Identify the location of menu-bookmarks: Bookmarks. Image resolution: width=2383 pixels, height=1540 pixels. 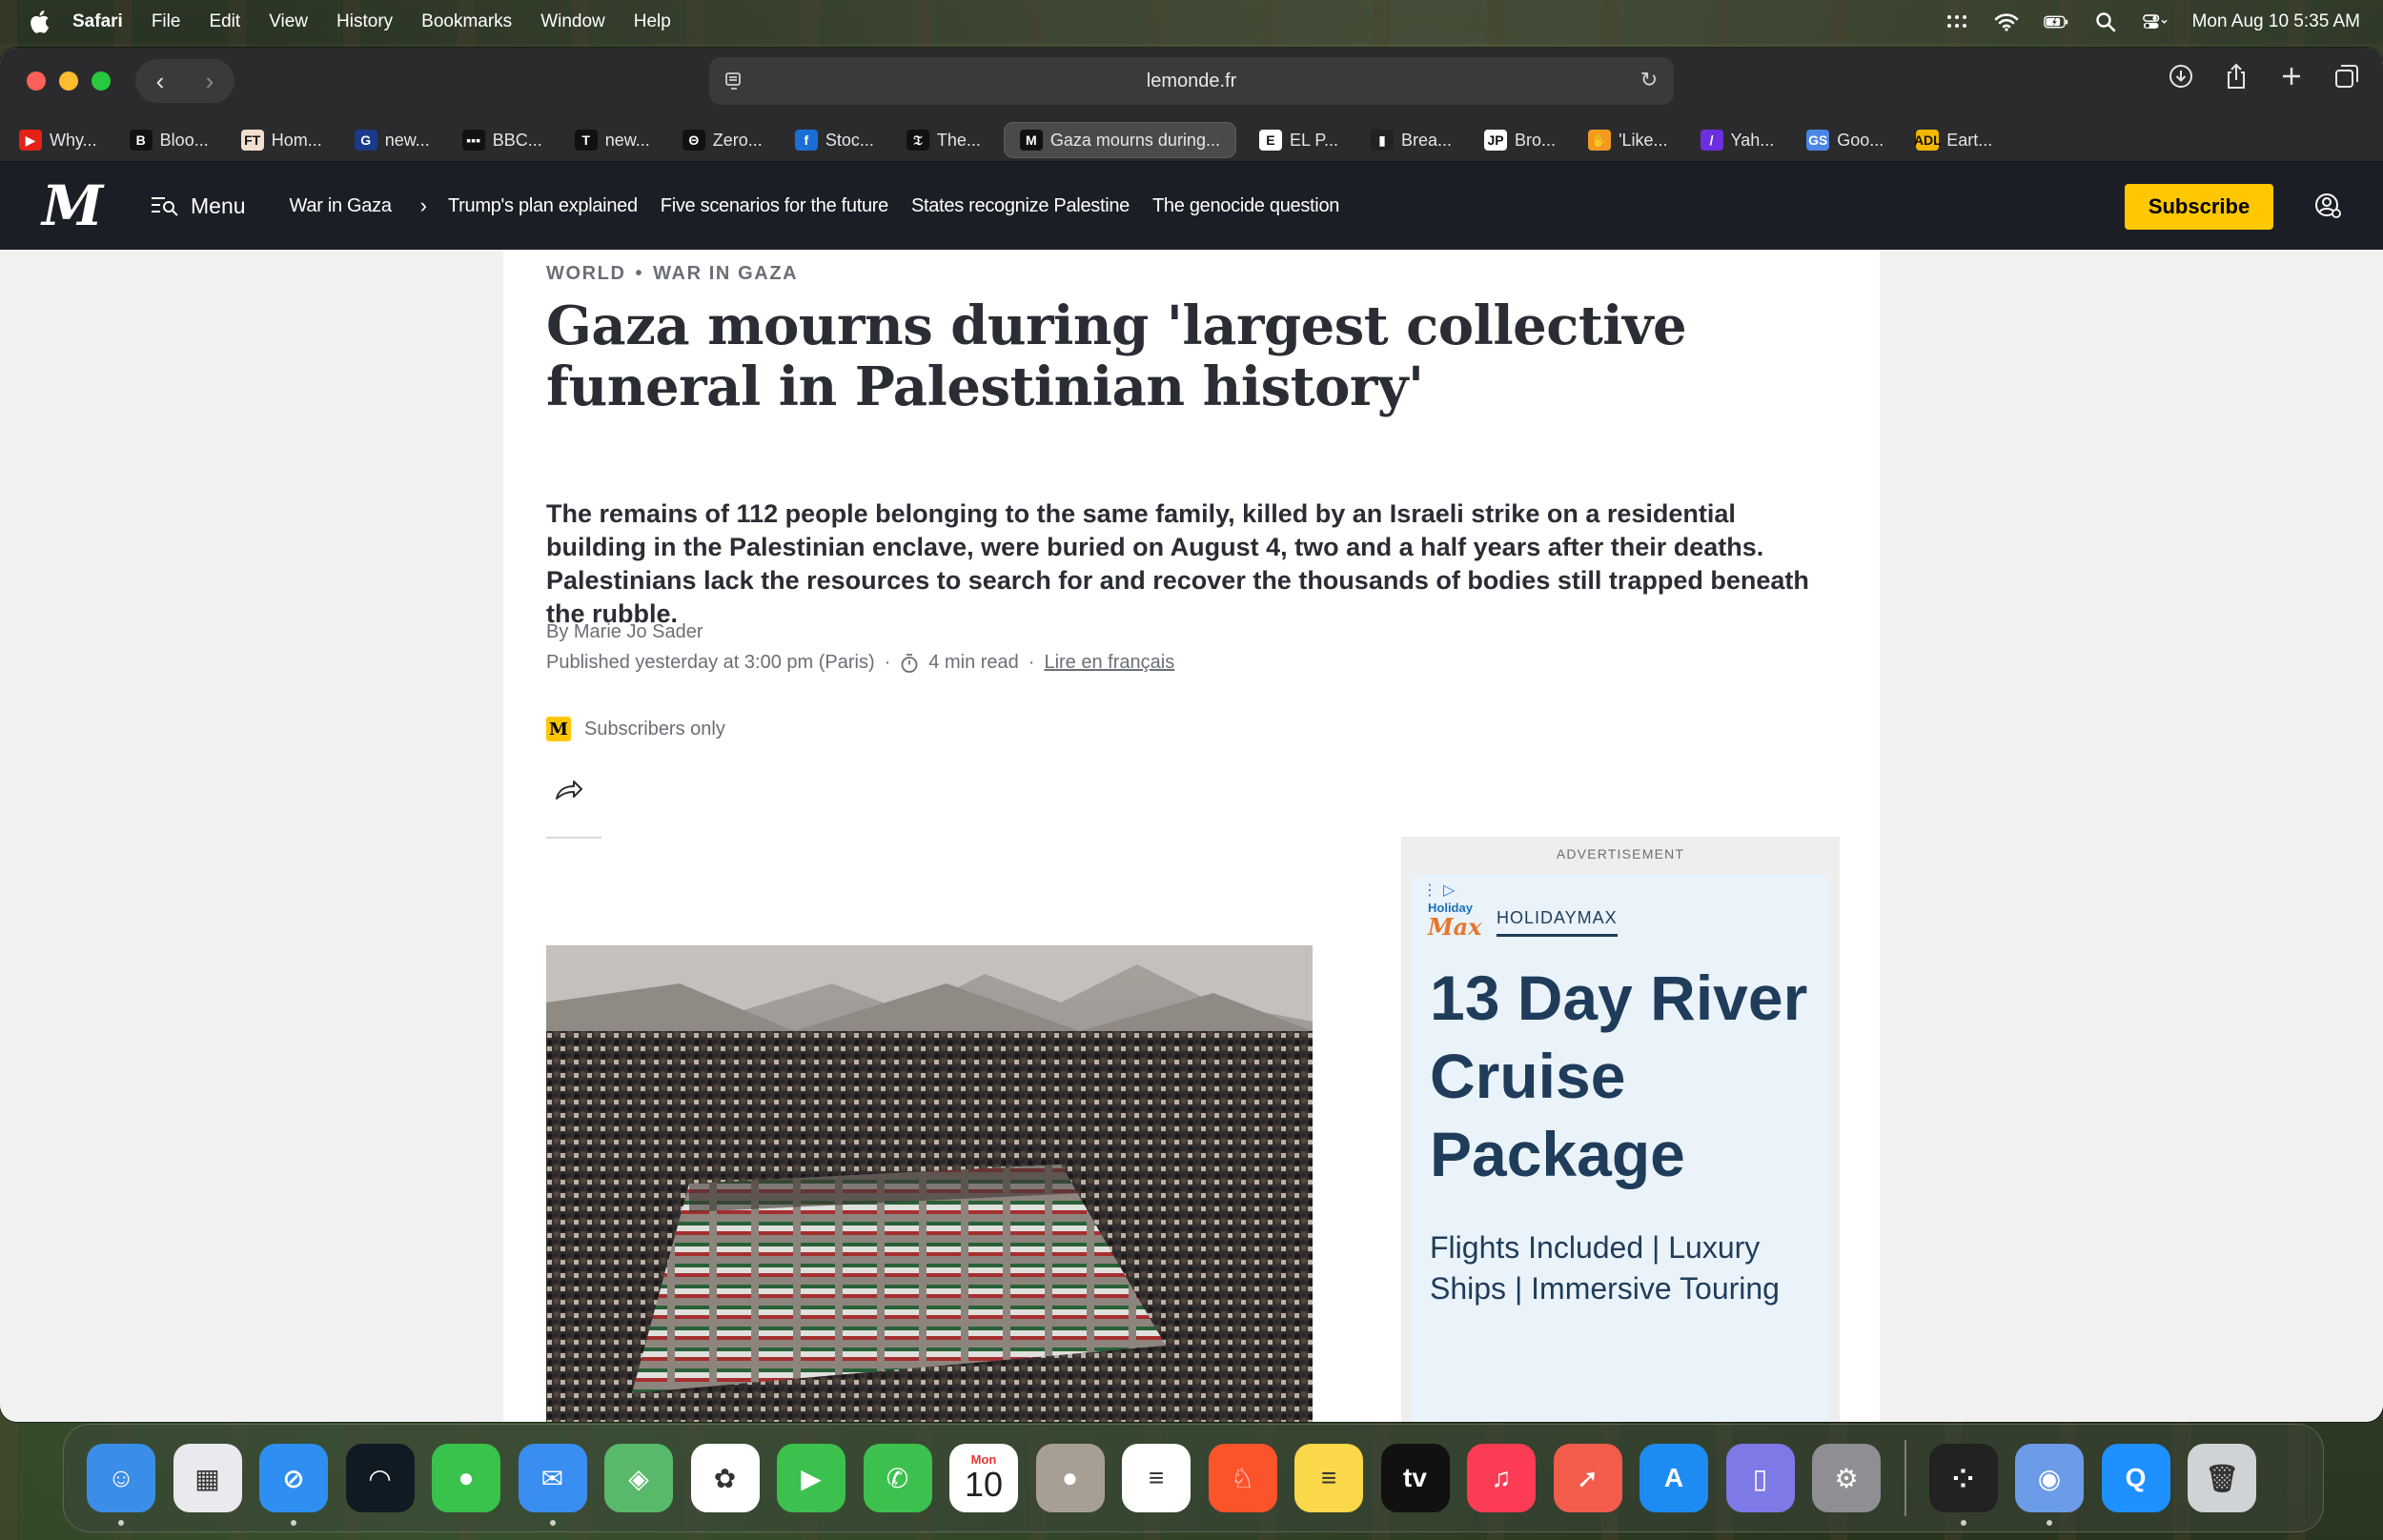
(467, 21).